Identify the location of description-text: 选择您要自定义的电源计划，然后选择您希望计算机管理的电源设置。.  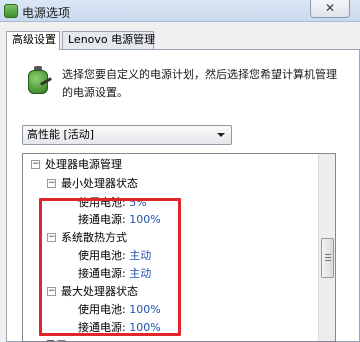
(199, 83).